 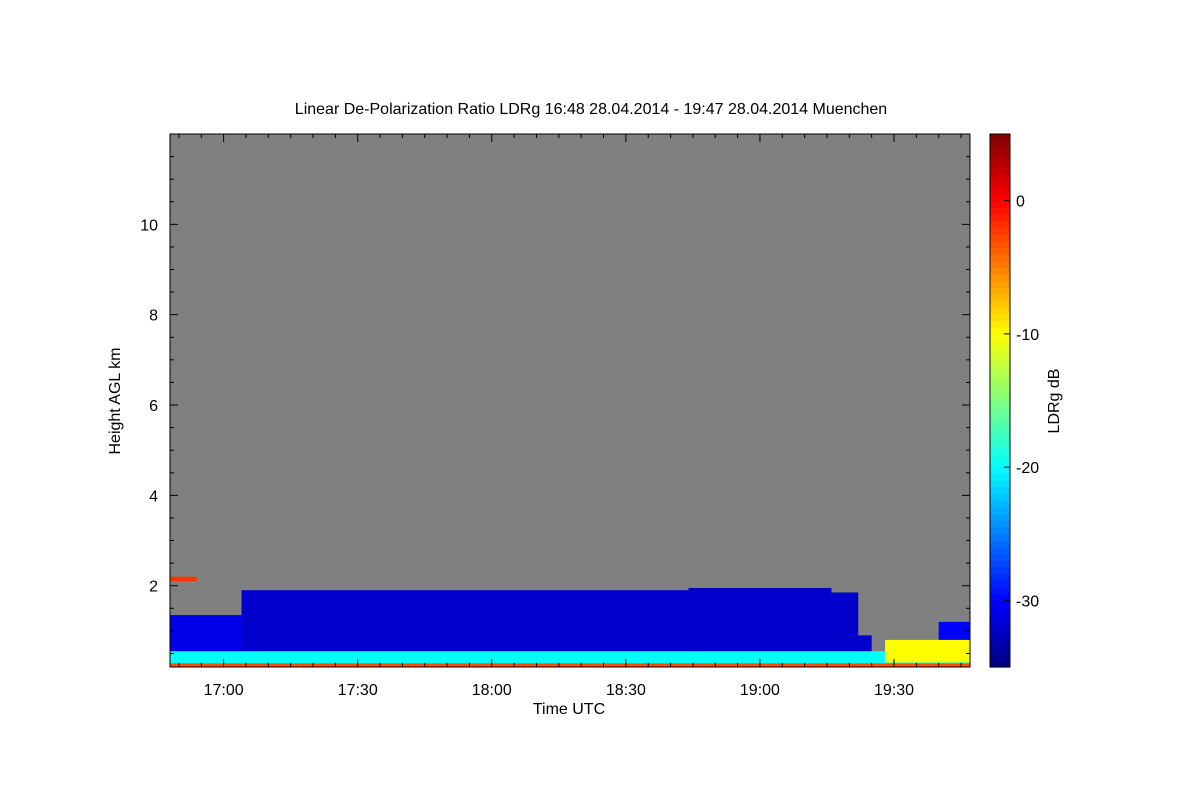 What do you see at coordinates (115, 400) in the screenshot?
I see `y-axis-label: Height AGL km` at bounding box center [115, 400].